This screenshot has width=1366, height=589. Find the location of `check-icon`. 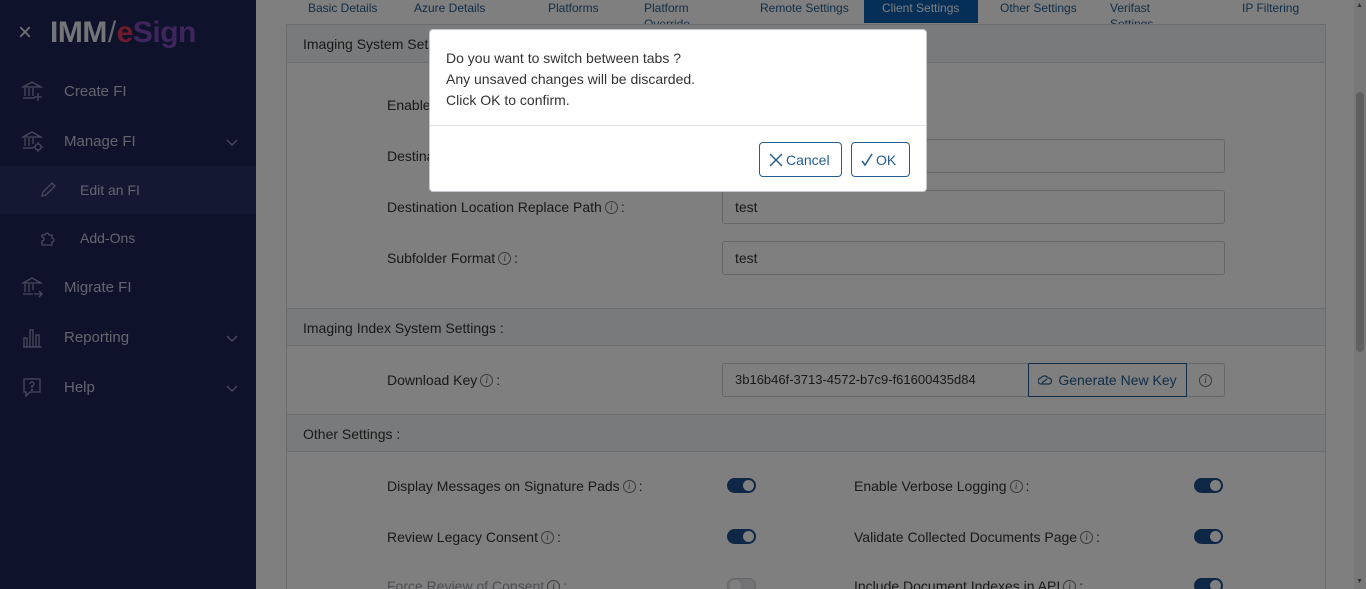

check-icon is located at coordinates (868, 160).